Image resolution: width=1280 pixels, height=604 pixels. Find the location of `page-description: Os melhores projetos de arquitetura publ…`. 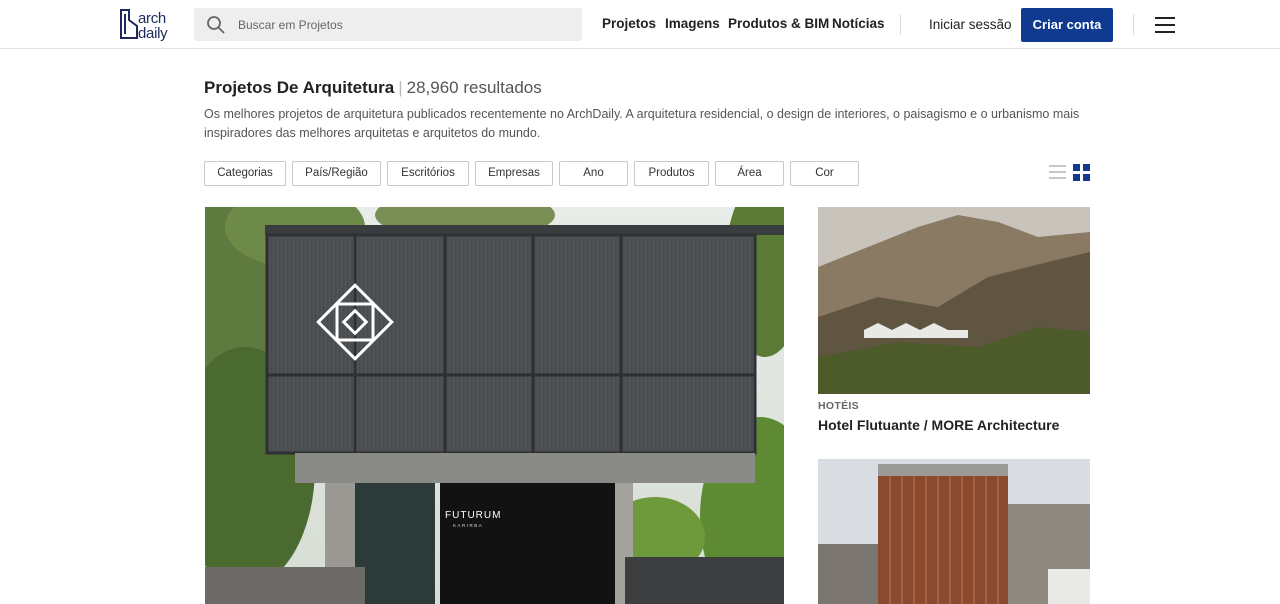

page-description: Os melhores projetos de arquitetura publ… is located at coordinates (642, 123).